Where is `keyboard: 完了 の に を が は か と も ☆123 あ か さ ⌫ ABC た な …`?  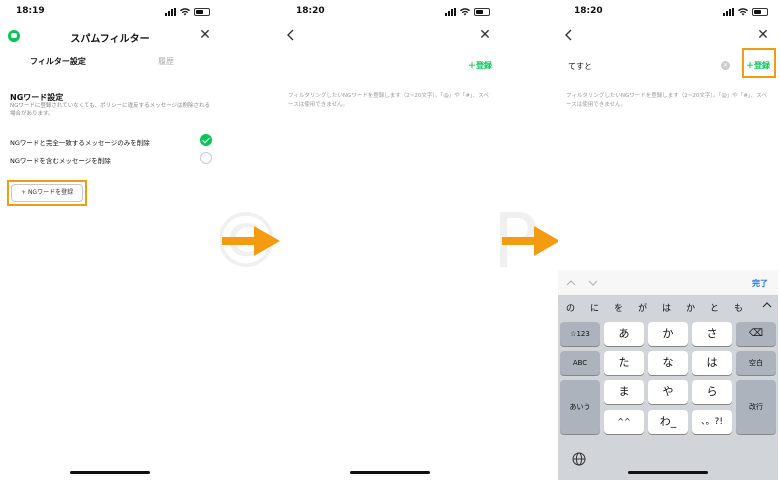
keyboard: 完了 の に を が は か と も ☆123 あ か さ ⌫ ABC た な … is located at coordinates (668, 375).